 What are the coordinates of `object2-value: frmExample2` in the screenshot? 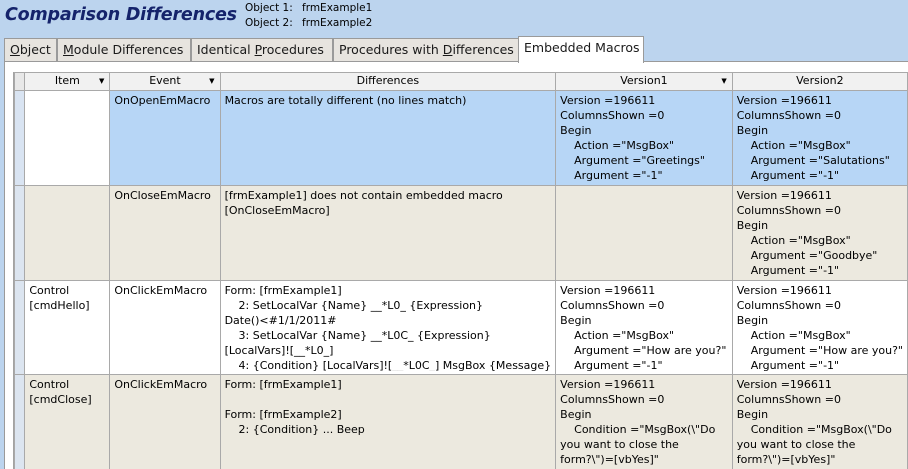 It's located at (337, 23).